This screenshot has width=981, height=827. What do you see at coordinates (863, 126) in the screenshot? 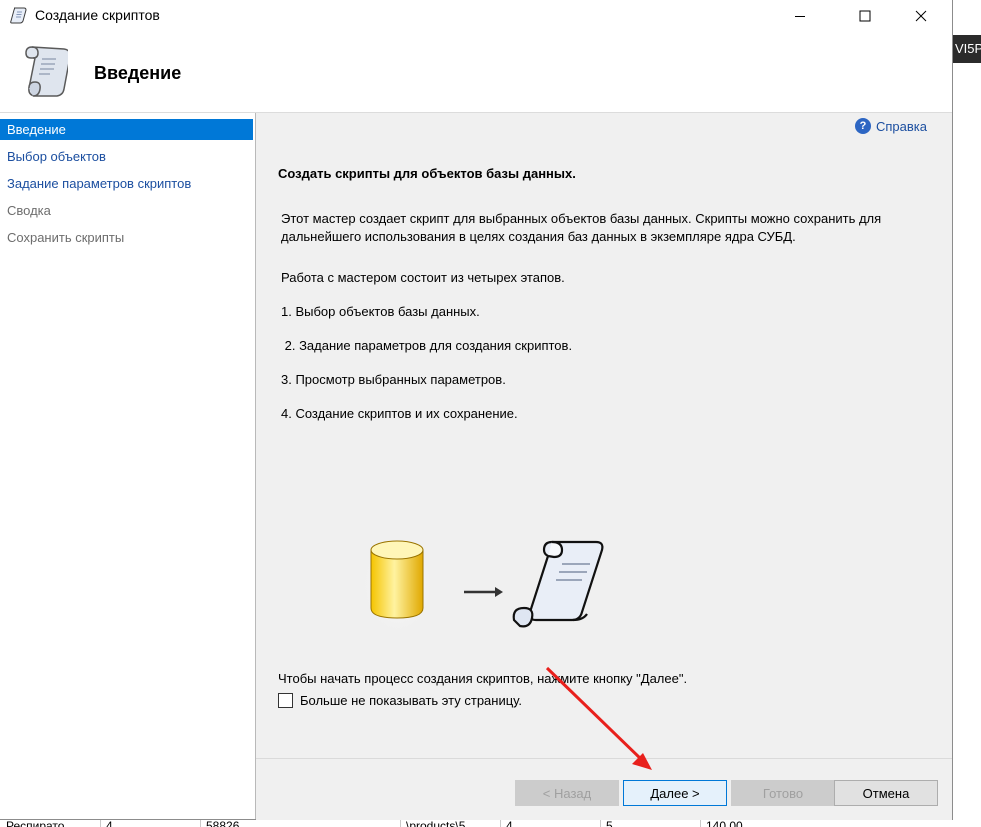
I see `help-icon: ?` at bounding box center [863, 126].